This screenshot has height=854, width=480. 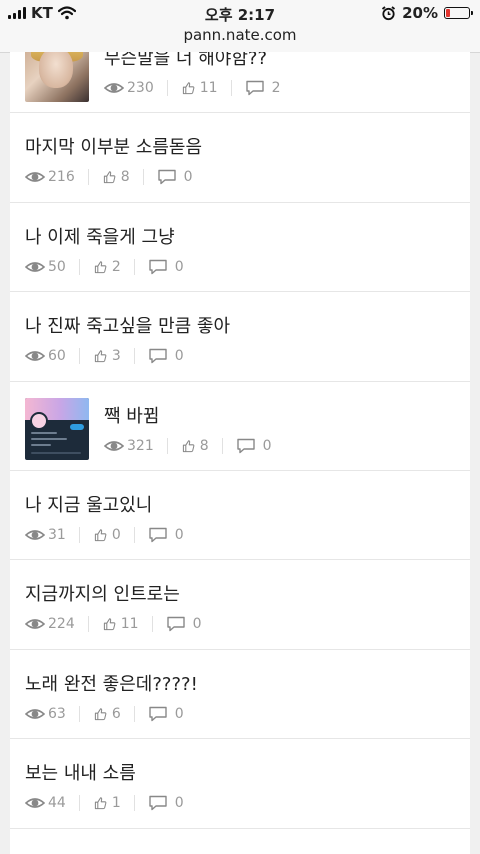 I want to click on view-count-value: 44, so click(x=57, y=803).